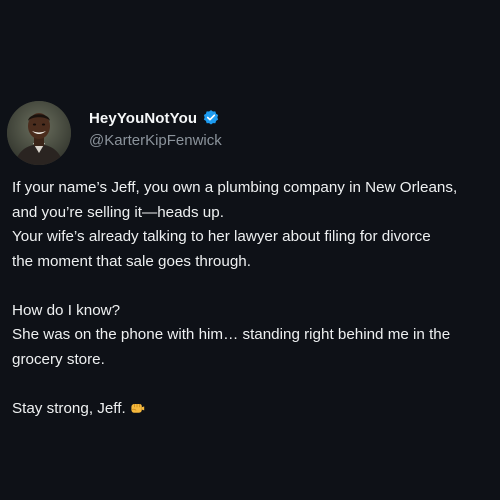 Image resolution: width=500 pixels, height=500 pixels. What do you see at coordinates (137, 408) in the screenshot?
I see `fist-bump-emoji` at bounding box center [137, 408].